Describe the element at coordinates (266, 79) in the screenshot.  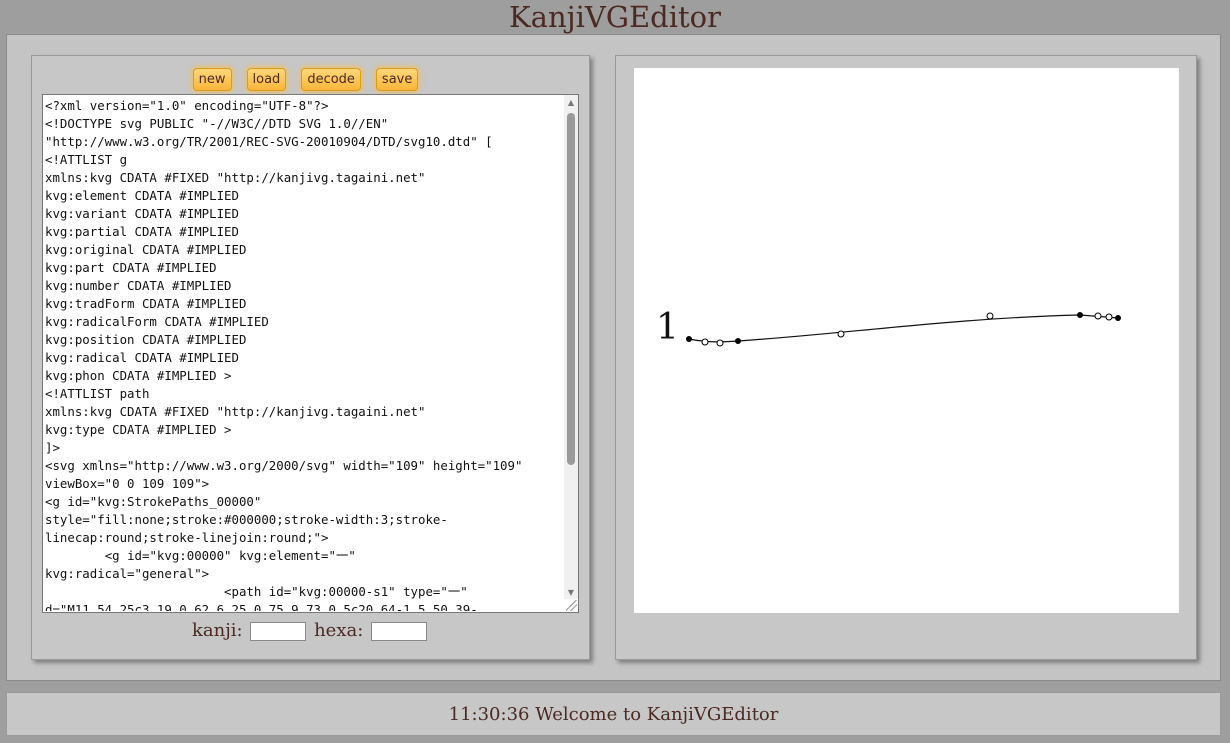
I see `load-button: load` at that location.